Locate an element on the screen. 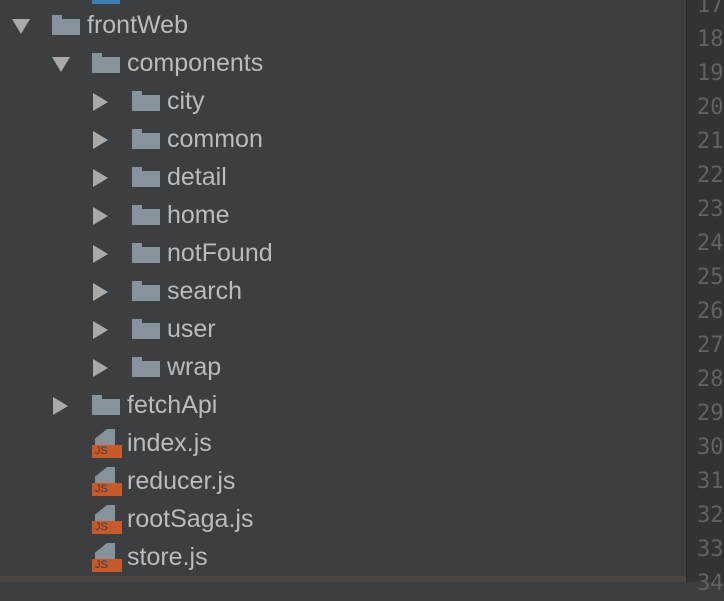  tree-folder-common: common is located at coordinates (343, 140).